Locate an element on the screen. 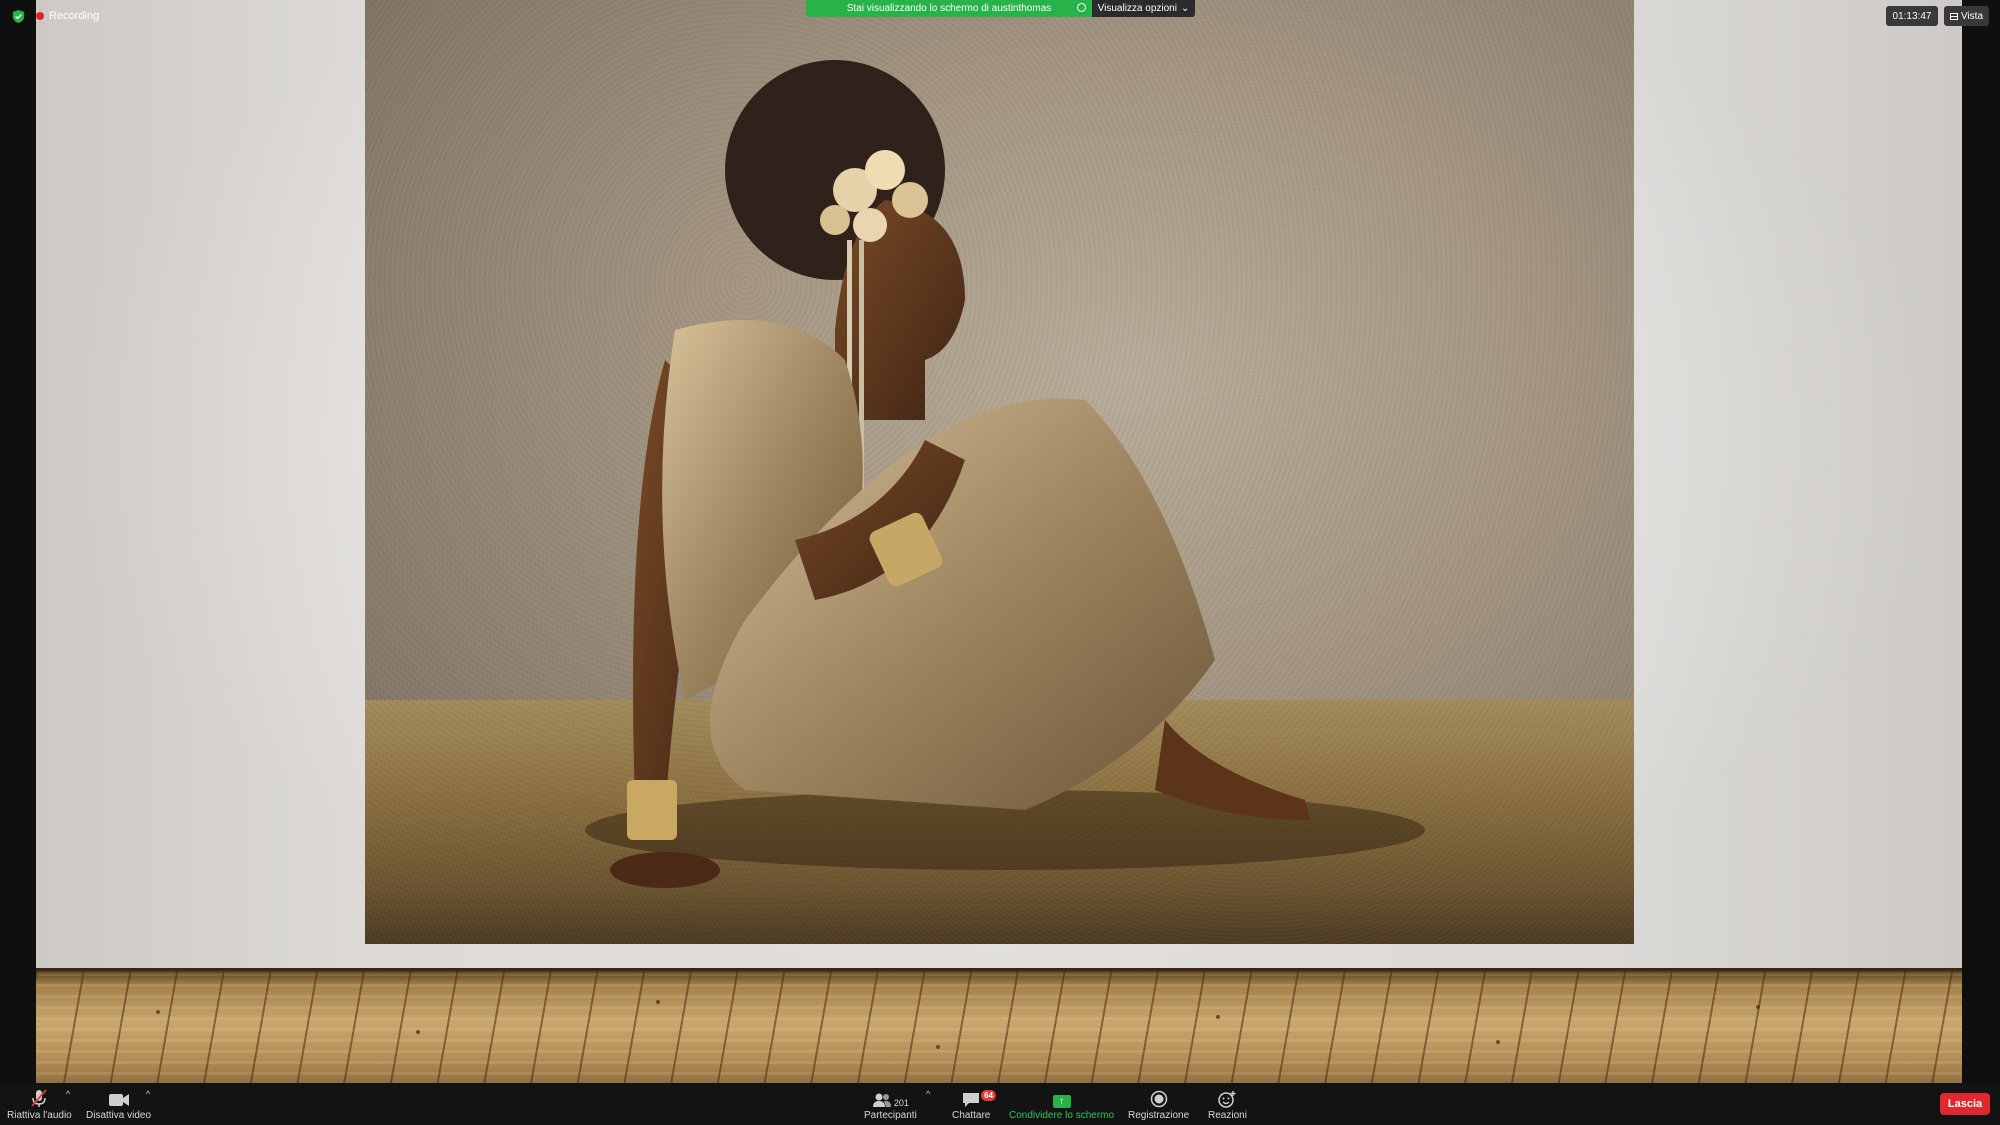 This screenshot has width=2000, height=1125. reactions-button: Reazioni is located at coordinates (1227, 1104).